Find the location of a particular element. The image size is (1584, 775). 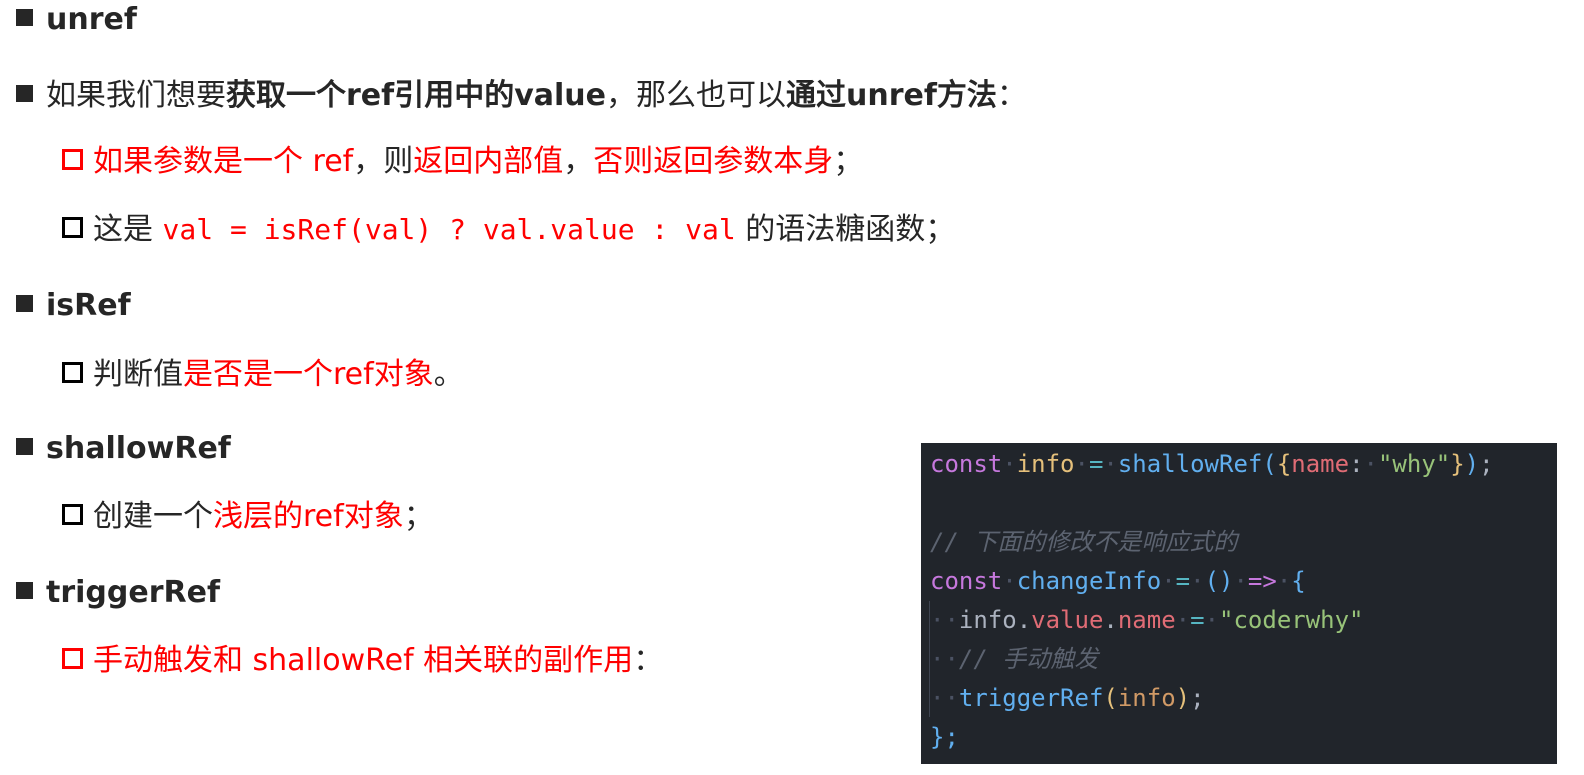

unref-sub-item-1: 如果参数是一个 ref，则返回内部值，否则返回参数本身； is located at coordinates (462, 162).